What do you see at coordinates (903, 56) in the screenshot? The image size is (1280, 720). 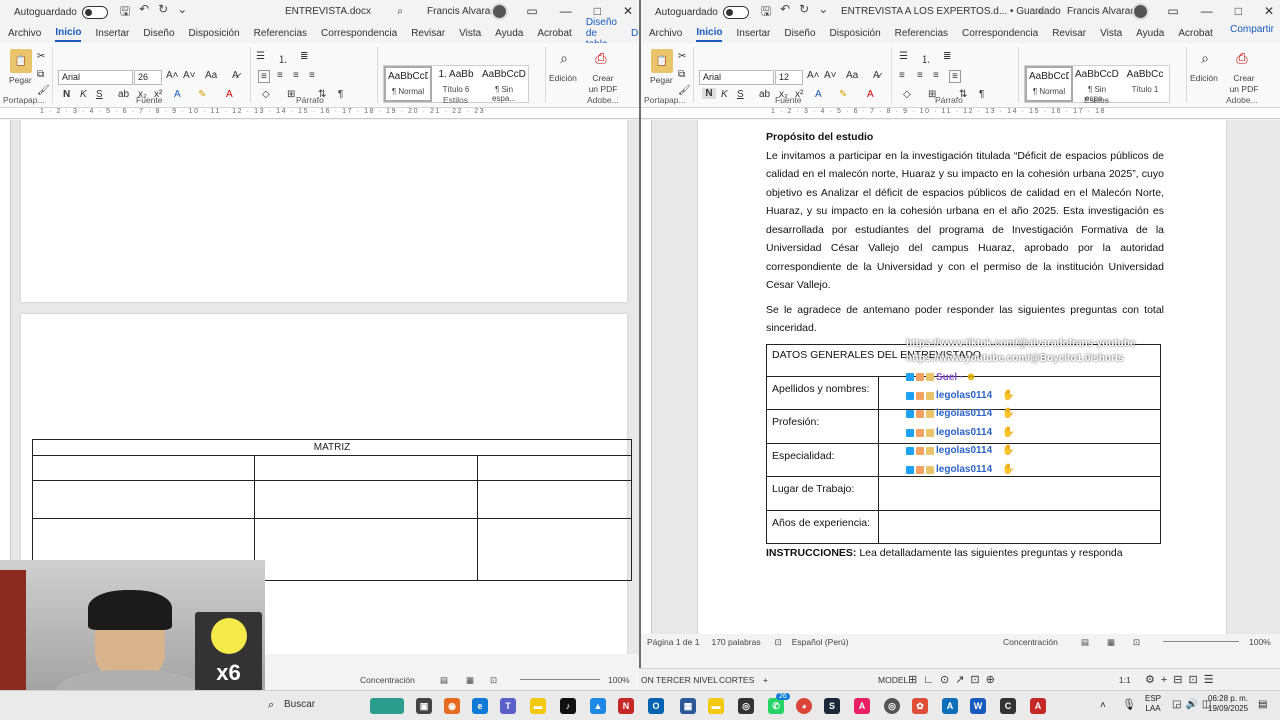 I see `bullets-icon: ☰` at bounding box center [903, 56].